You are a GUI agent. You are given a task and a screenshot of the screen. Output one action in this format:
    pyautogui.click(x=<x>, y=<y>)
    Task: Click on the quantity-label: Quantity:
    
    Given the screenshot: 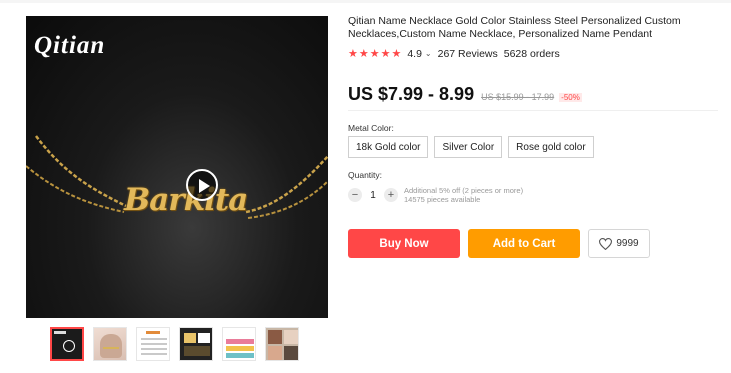 What is the action you would take?
    pyautogui.click(x=365, y=175)
    